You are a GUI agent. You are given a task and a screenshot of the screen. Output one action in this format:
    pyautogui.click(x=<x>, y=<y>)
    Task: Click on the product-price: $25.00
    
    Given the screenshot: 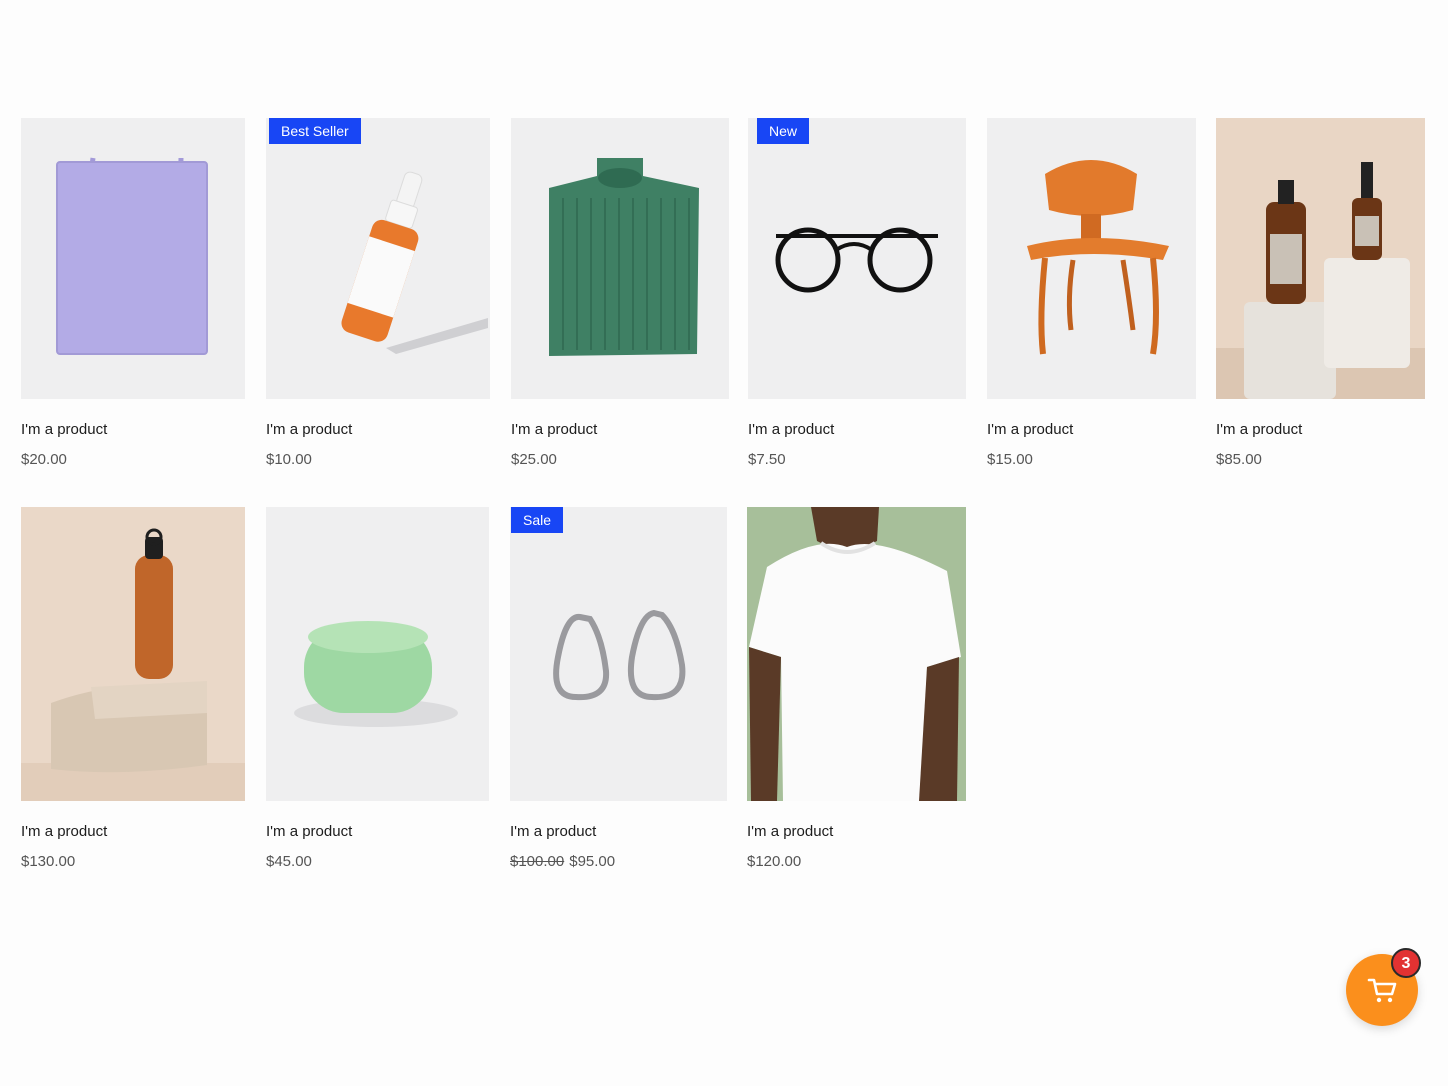 What is the action you would take?
    pyautogui.click(x=534, y=459)
    